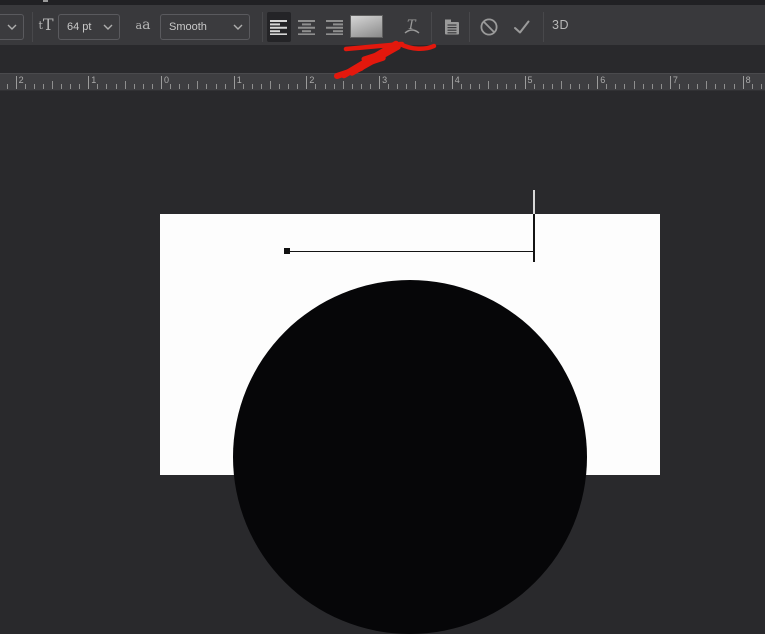  What do you see at coordinates (89, 27) in the screenshot?
I see `font-size-input: 64 pt` at bounding box center [89, 27].